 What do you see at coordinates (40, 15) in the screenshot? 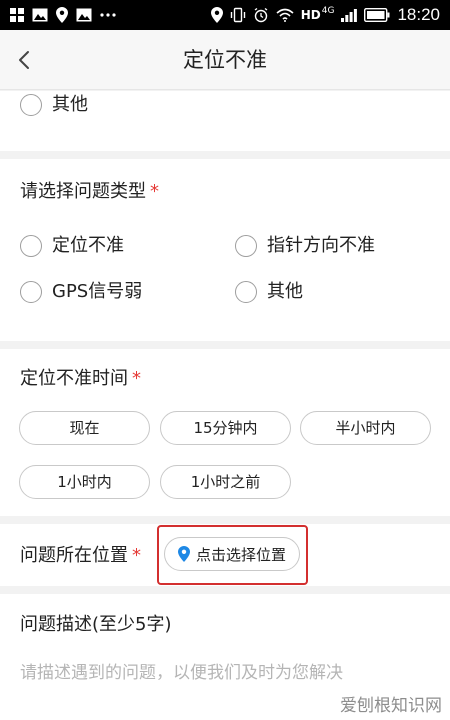
I see `gallery-icon` at bounding box center [40, 15].